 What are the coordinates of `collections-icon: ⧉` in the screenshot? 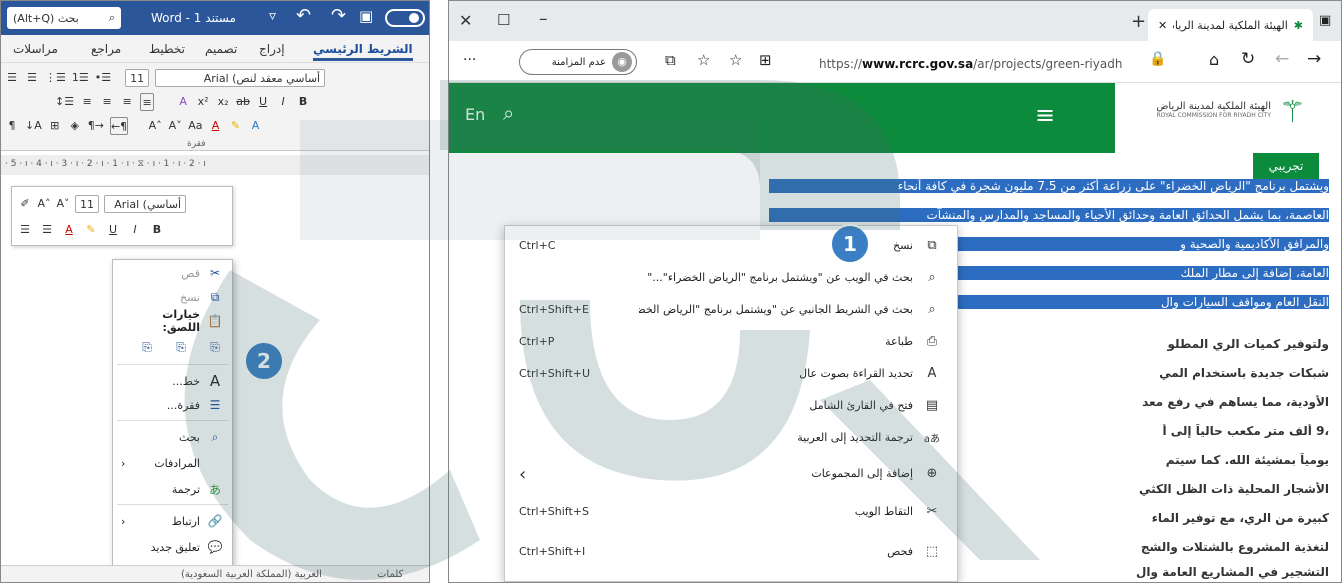 It's located at (670, 60).